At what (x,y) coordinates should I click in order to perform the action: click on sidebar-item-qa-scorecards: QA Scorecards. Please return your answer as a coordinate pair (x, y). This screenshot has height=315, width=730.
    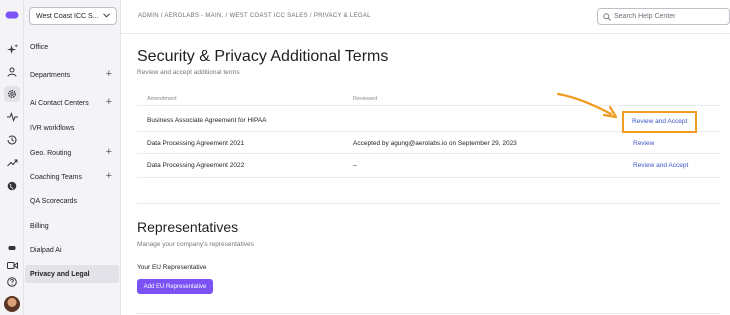
    Looking at the image, I should click on (72, 201).